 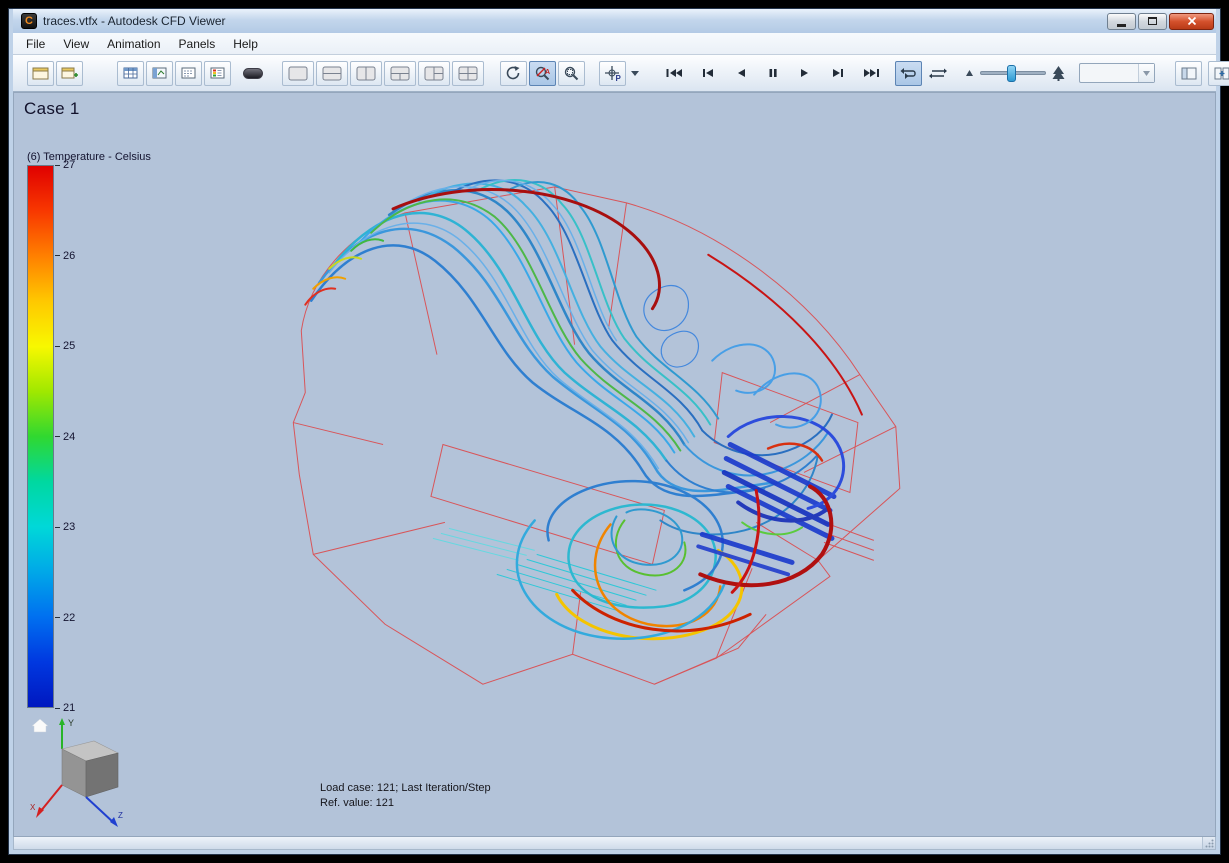 I want to click on split-pane-button, so click(x=1218, y=73).